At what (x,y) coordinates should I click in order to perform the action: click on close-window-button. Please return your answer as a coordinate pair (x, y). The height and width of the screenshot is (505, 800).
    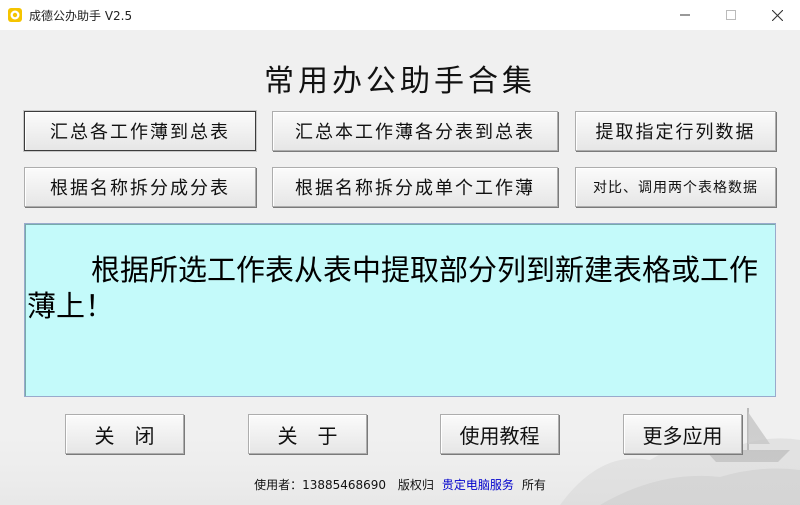
    Looking at the image, I should click on (777, 15).